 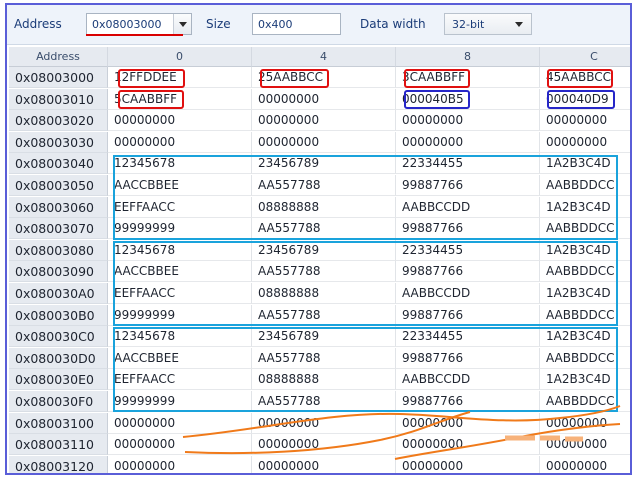 I want to click on column-header-offset-8: 8, so click(x=468, y=57).